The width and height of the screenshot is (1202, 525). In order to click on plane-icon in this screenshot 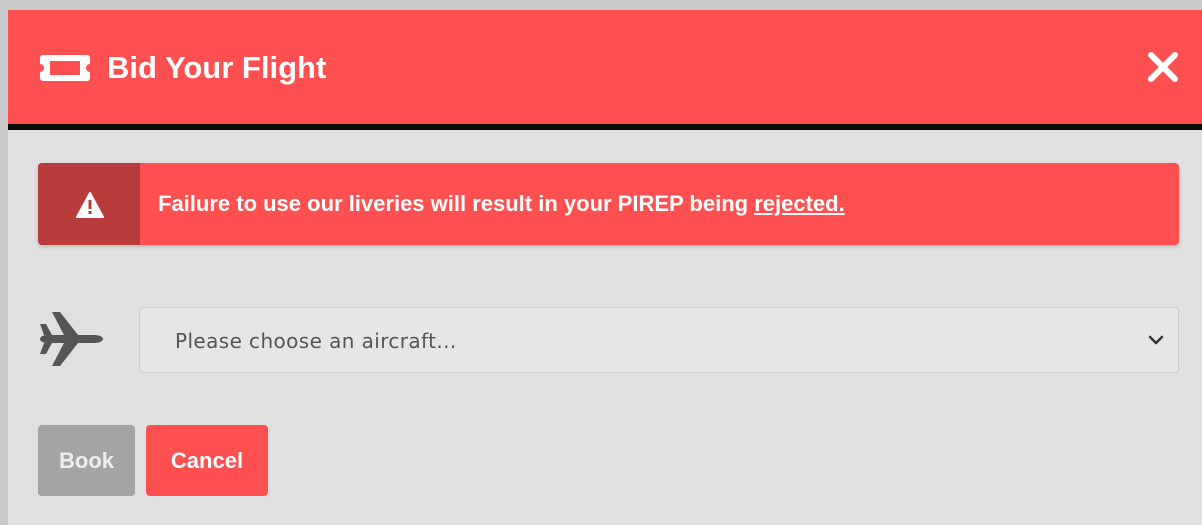, I will do `click(71, 339)`.